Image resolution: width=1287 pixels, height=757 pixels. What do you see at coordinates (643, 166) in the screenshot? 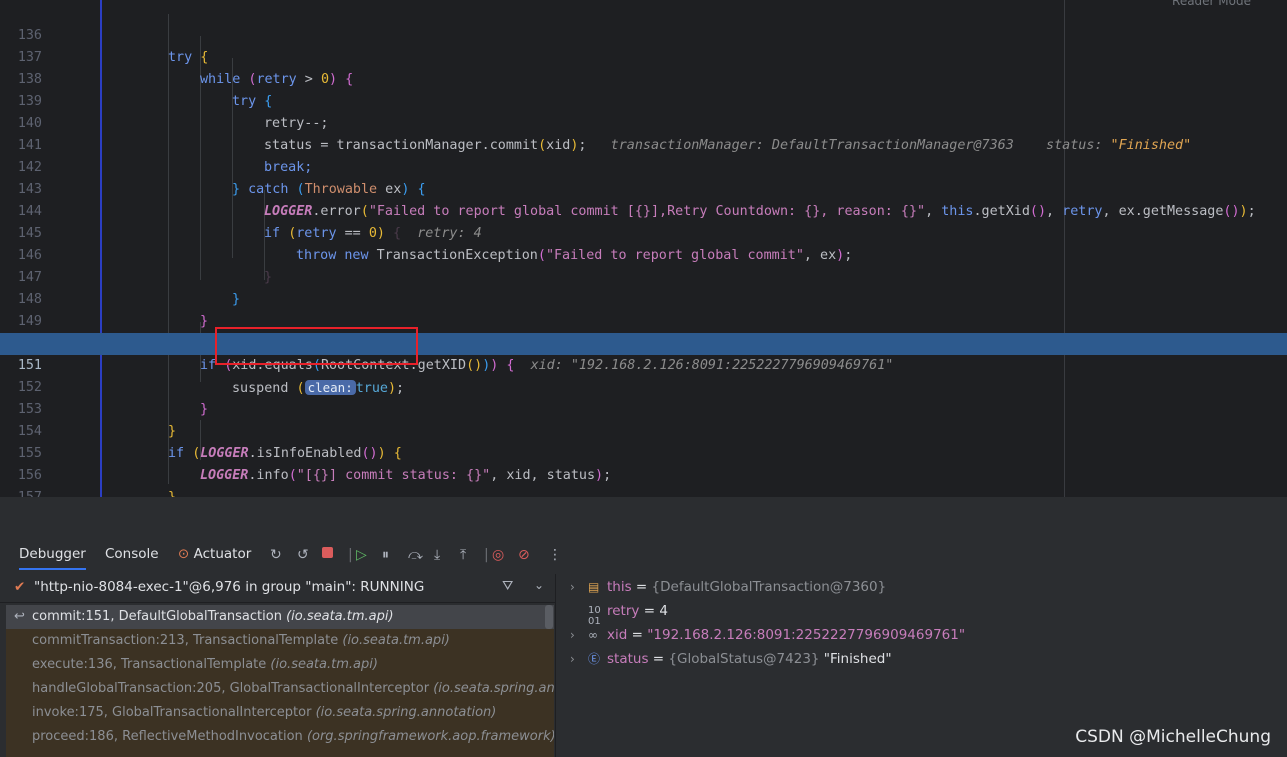
I see `code-line: 142 } catch (Throwable ex) {` at bounding box center [643, 166].